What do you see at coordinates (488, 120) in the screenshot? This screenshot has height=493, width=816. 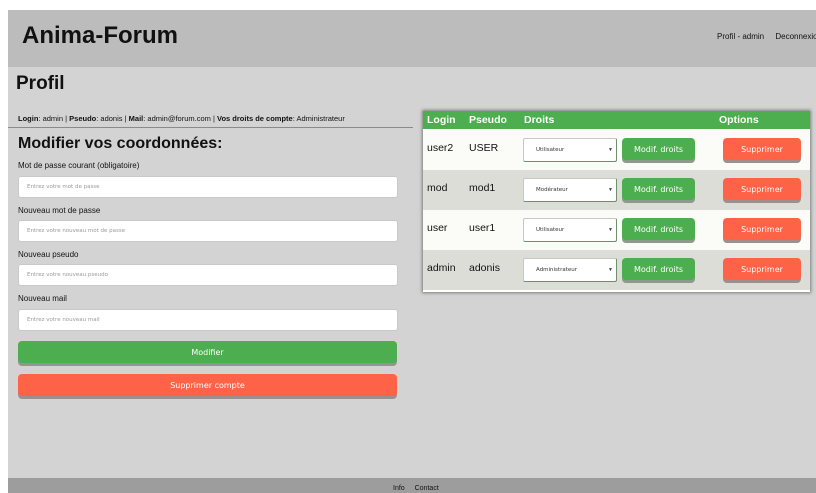 I see `column-header-pseudo: Pseudo` at bounding box center [488, 120].